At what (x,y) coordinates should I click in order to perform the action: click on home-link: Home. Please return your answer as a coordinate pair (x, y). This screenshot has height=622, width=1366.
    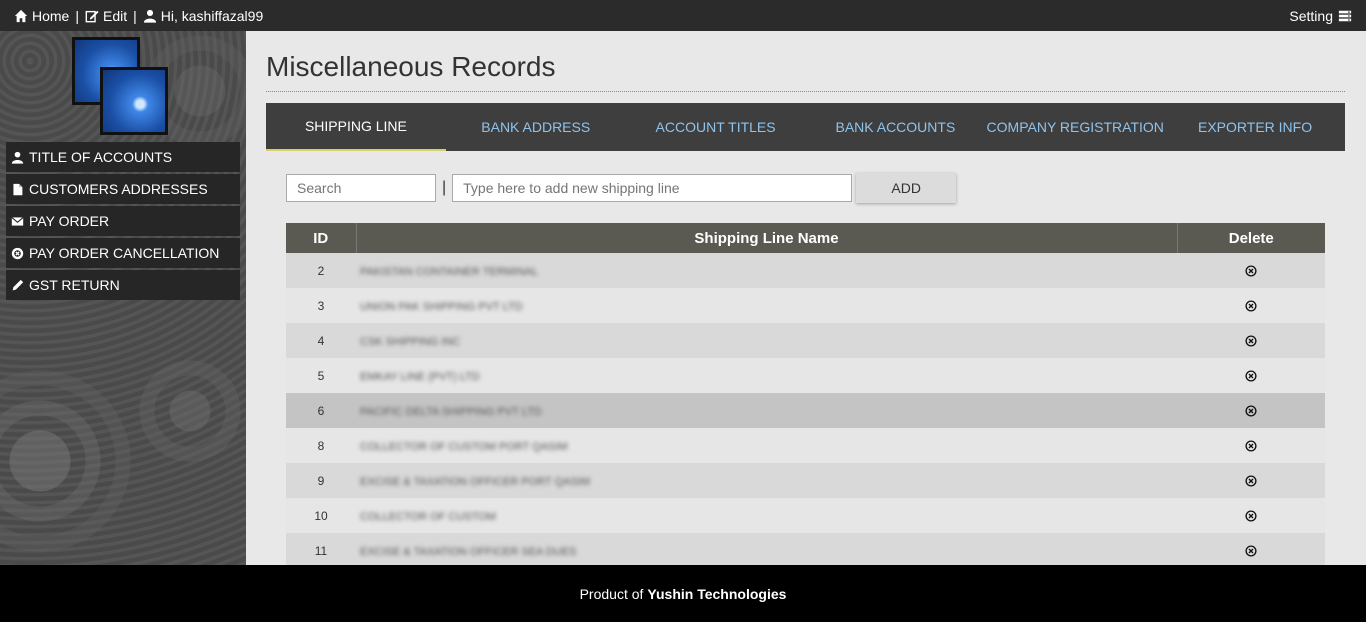
    Looking at the image, I should click on (41, 16).